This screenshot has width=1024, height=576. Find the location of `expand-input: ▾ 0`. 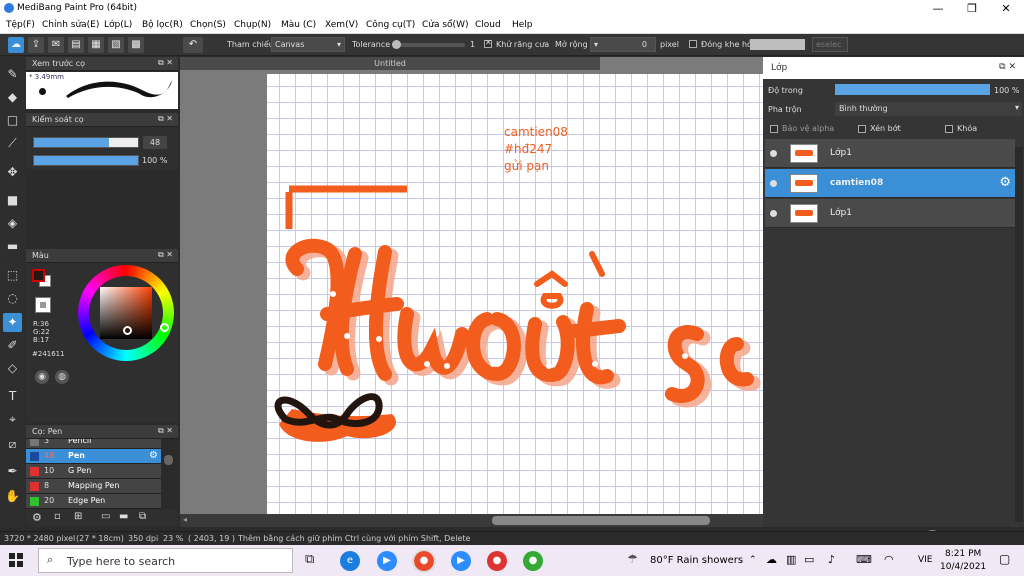

expand-input: ▾ 0 is located at coordinates (623, 44).